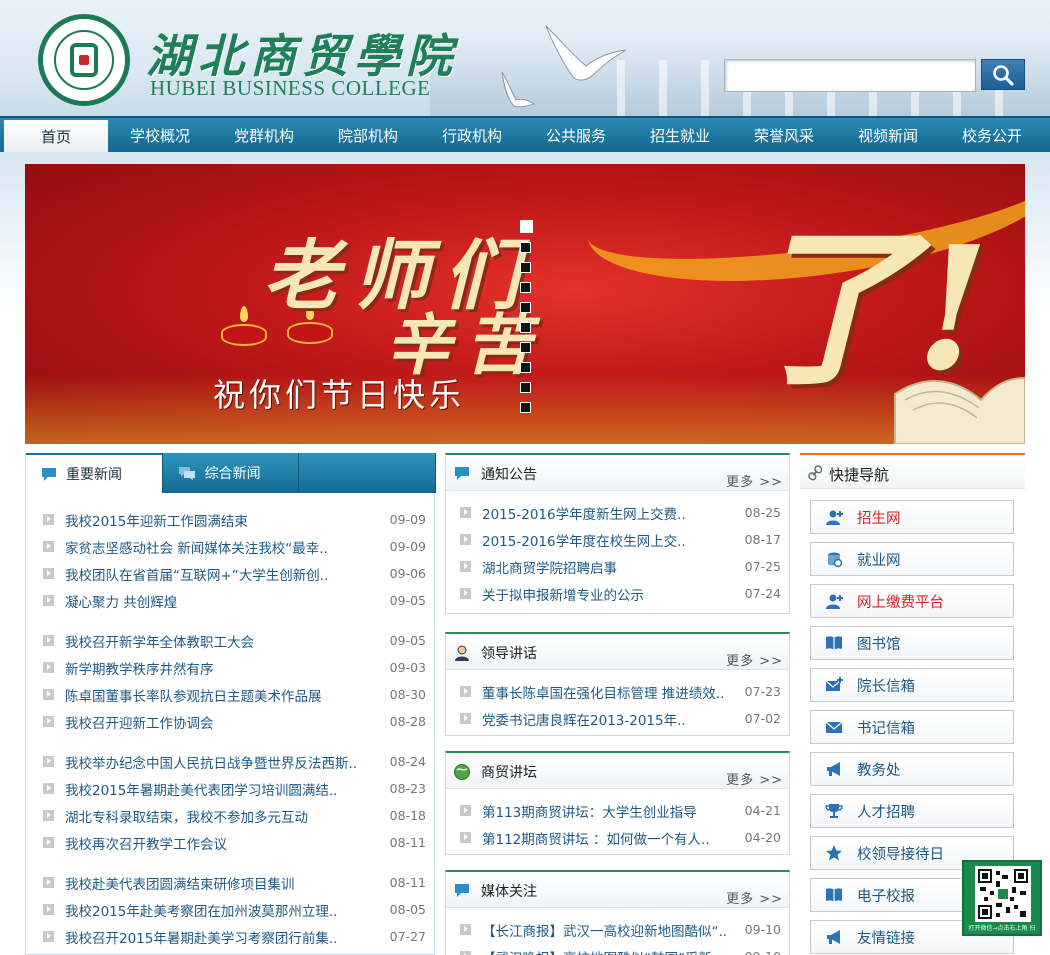  What do you see at coordinates (462, 653) in the screenshot?
I see `person-icon` at bounding box center [462, 653].